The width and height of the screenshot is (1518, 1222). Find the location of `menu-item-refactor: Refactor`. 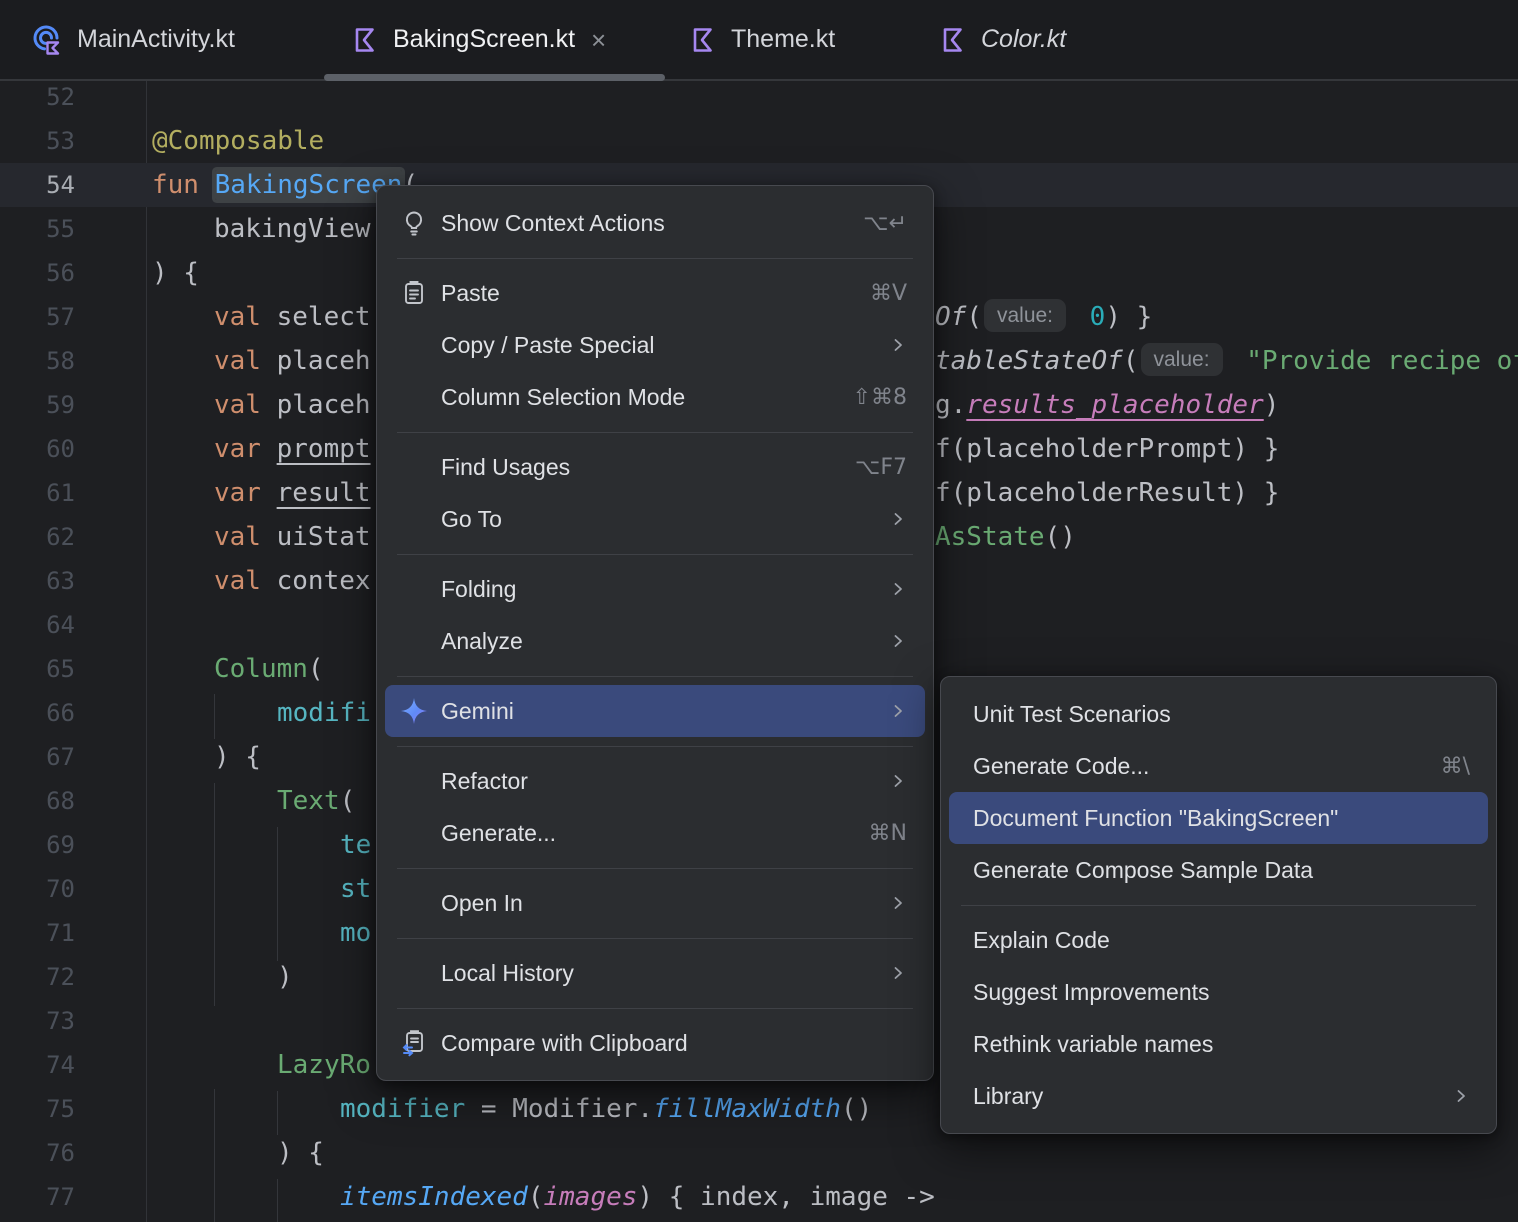

menu-item-refactor: Refactor is located at coordinates (655, 781).